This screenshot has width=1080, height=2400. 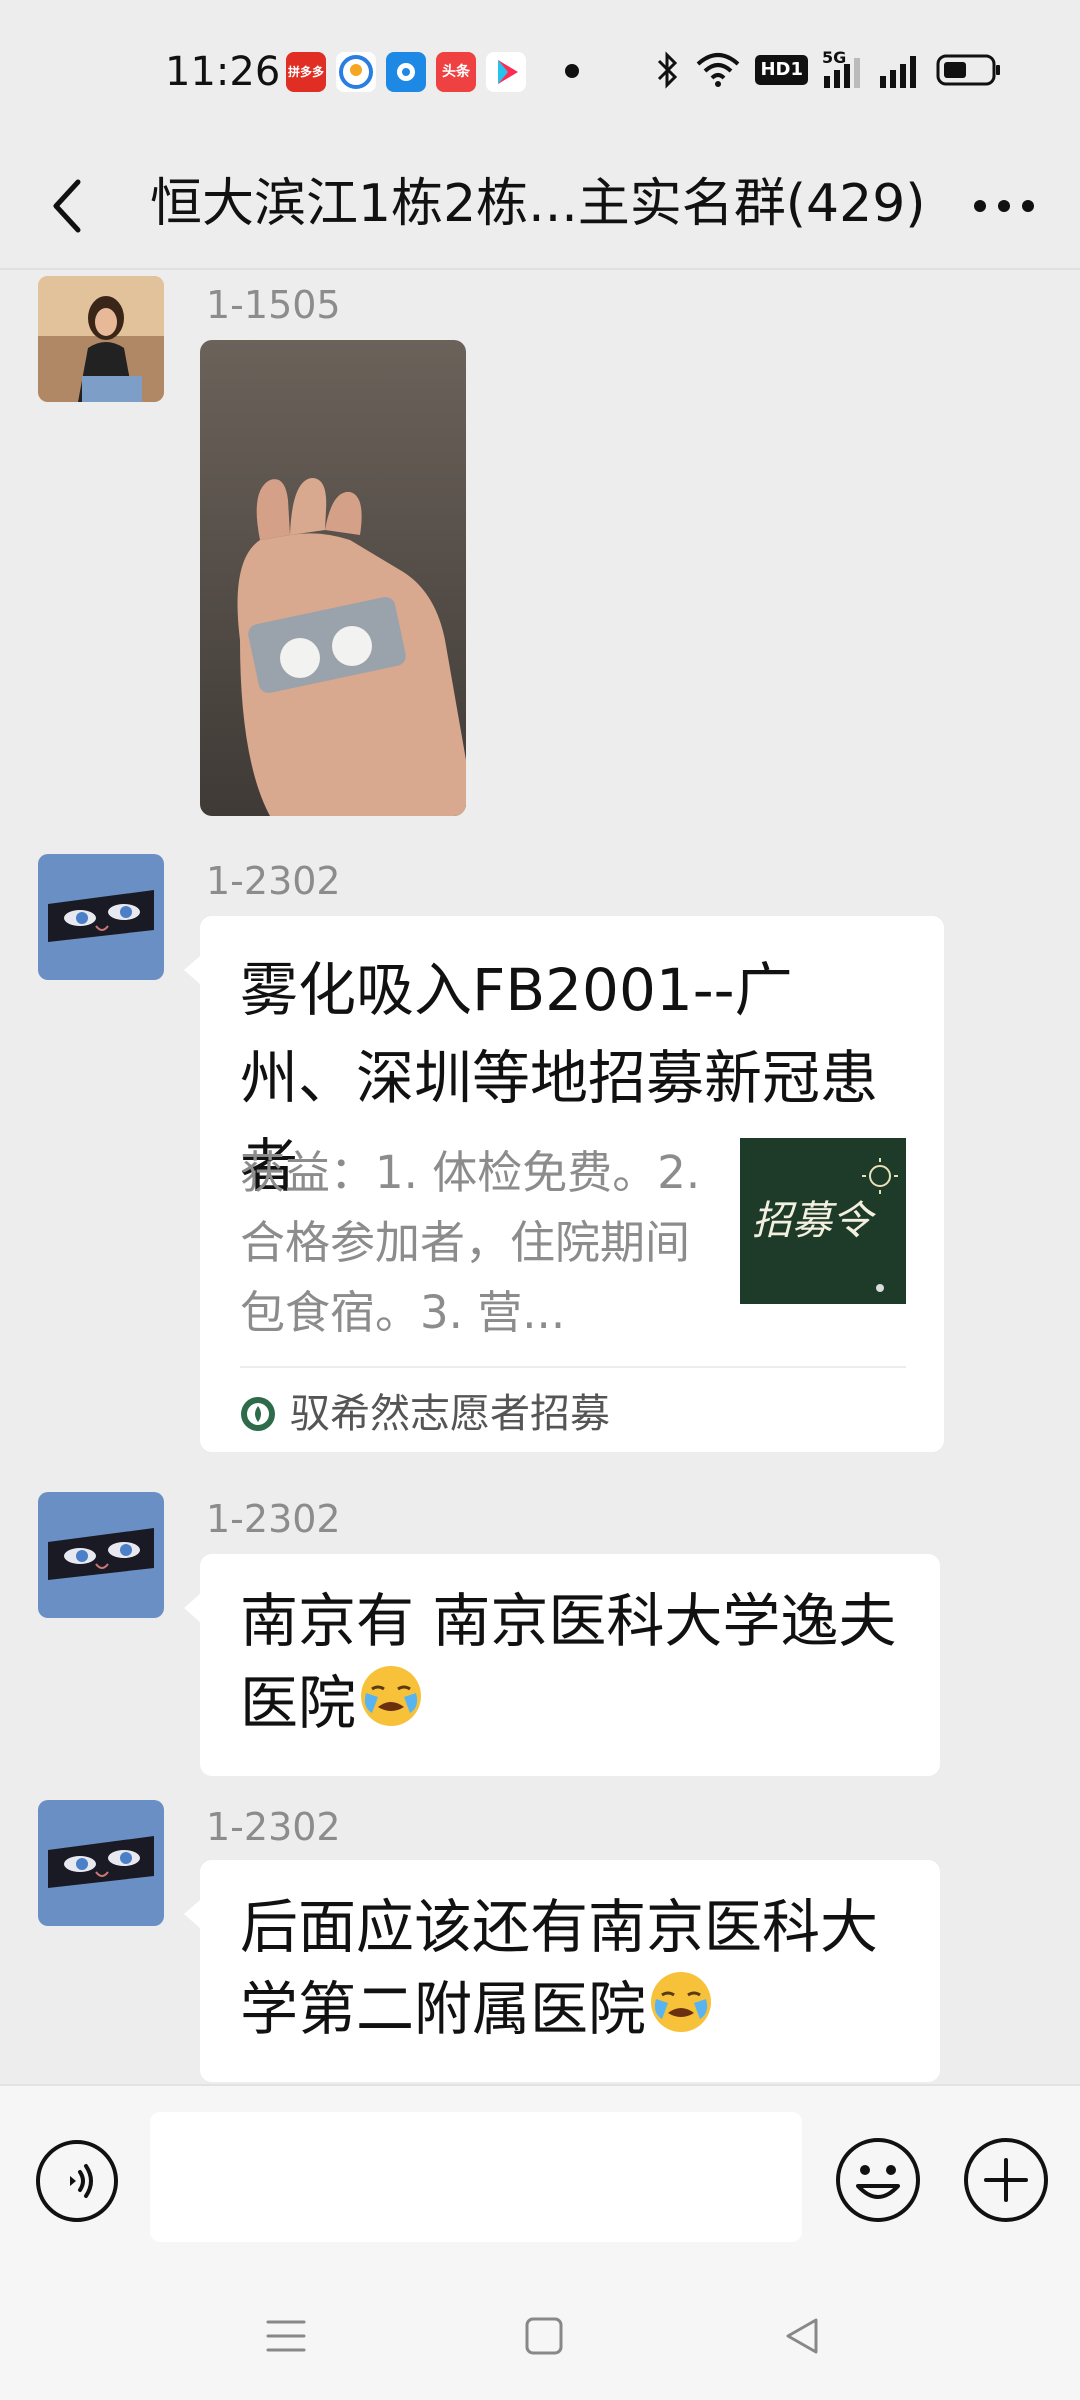 What do you see at coordinates (506, 72) in the screenshot?
I see `video-app-icon` at bounding box center [506, 72].